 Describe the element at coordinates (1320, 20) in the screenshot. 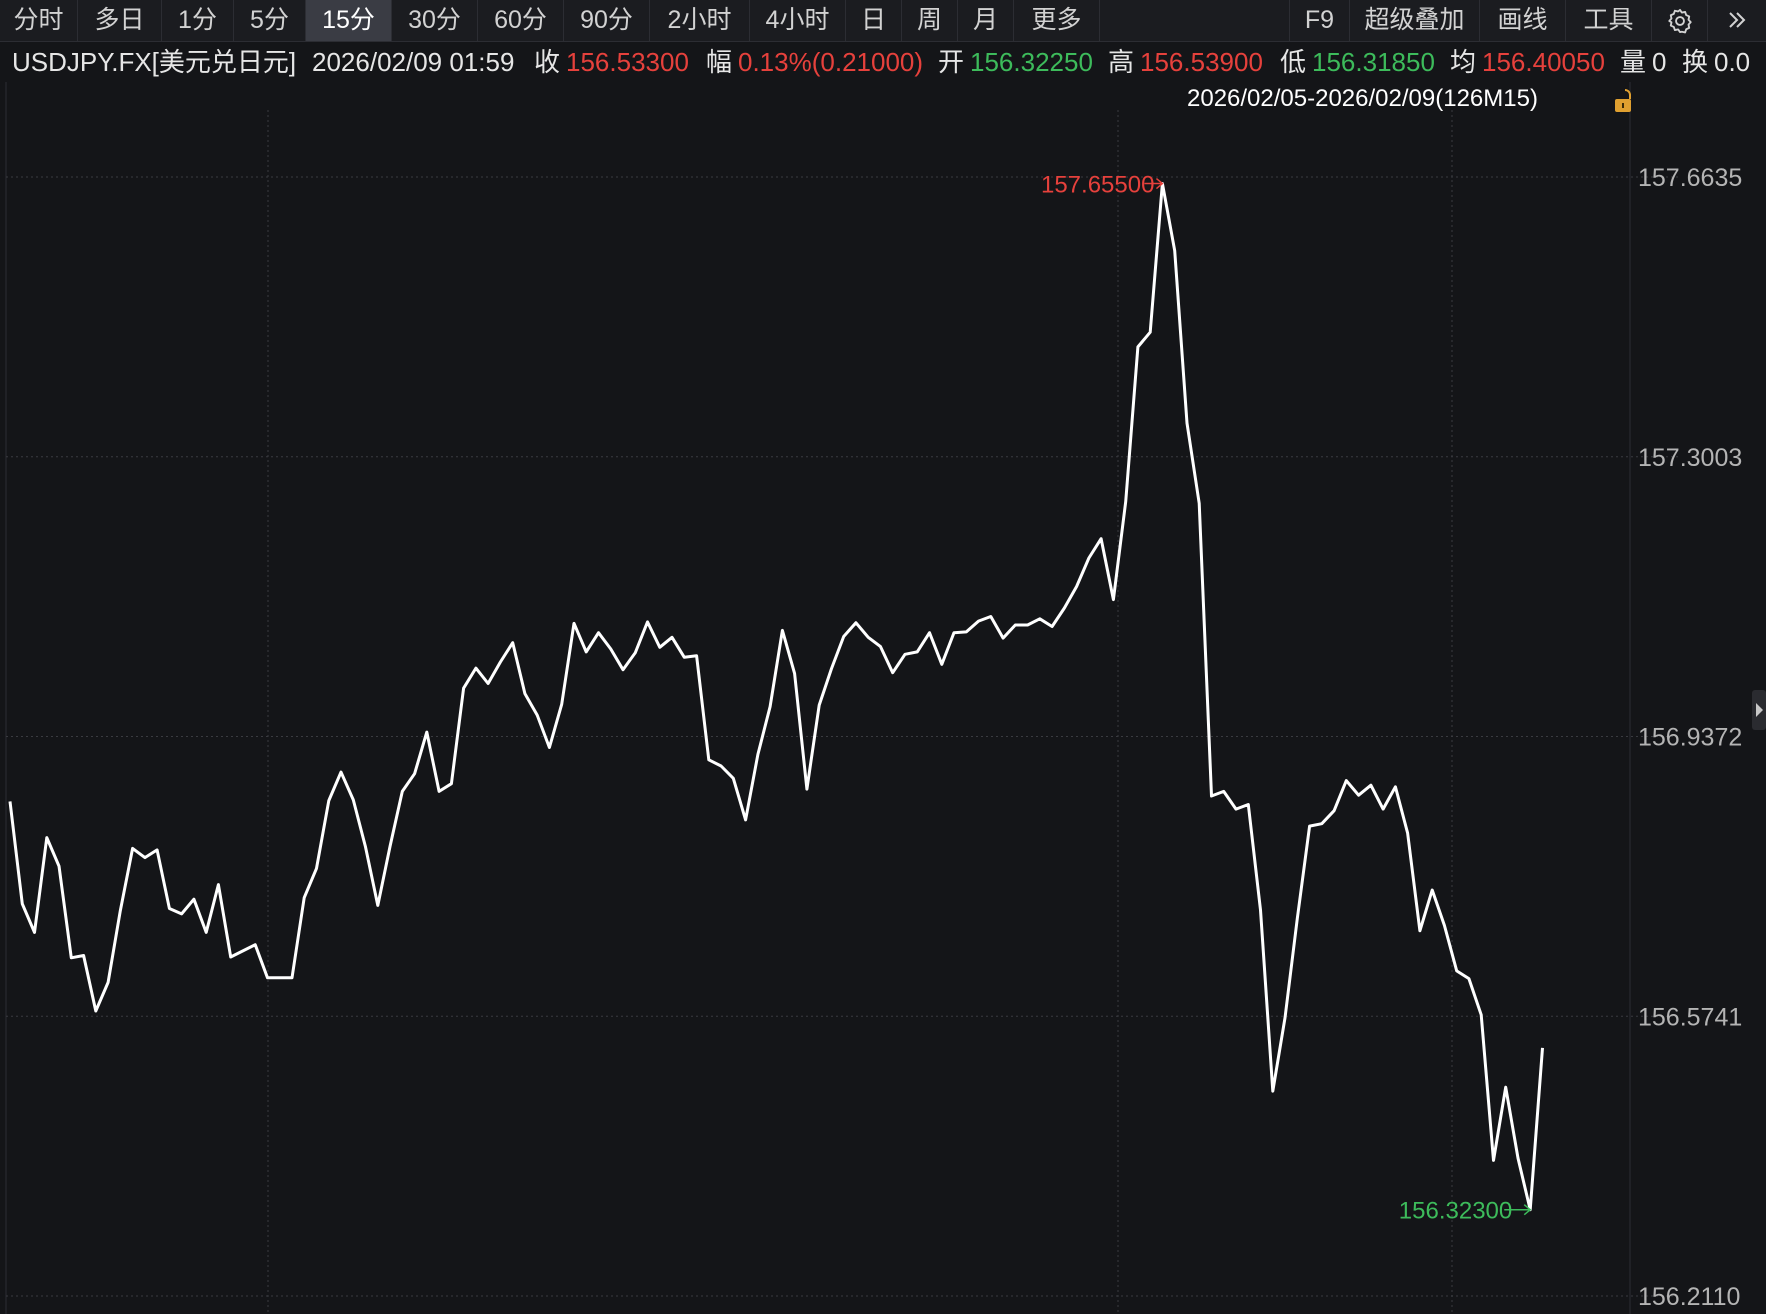

I see `f9-button: F9` at that location.